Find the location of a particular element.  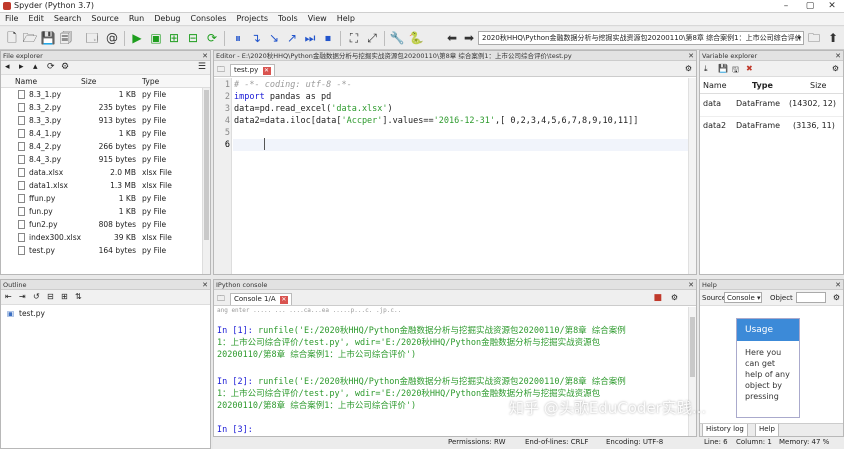

var-column-type: Type is located at coordinates (762, 85).